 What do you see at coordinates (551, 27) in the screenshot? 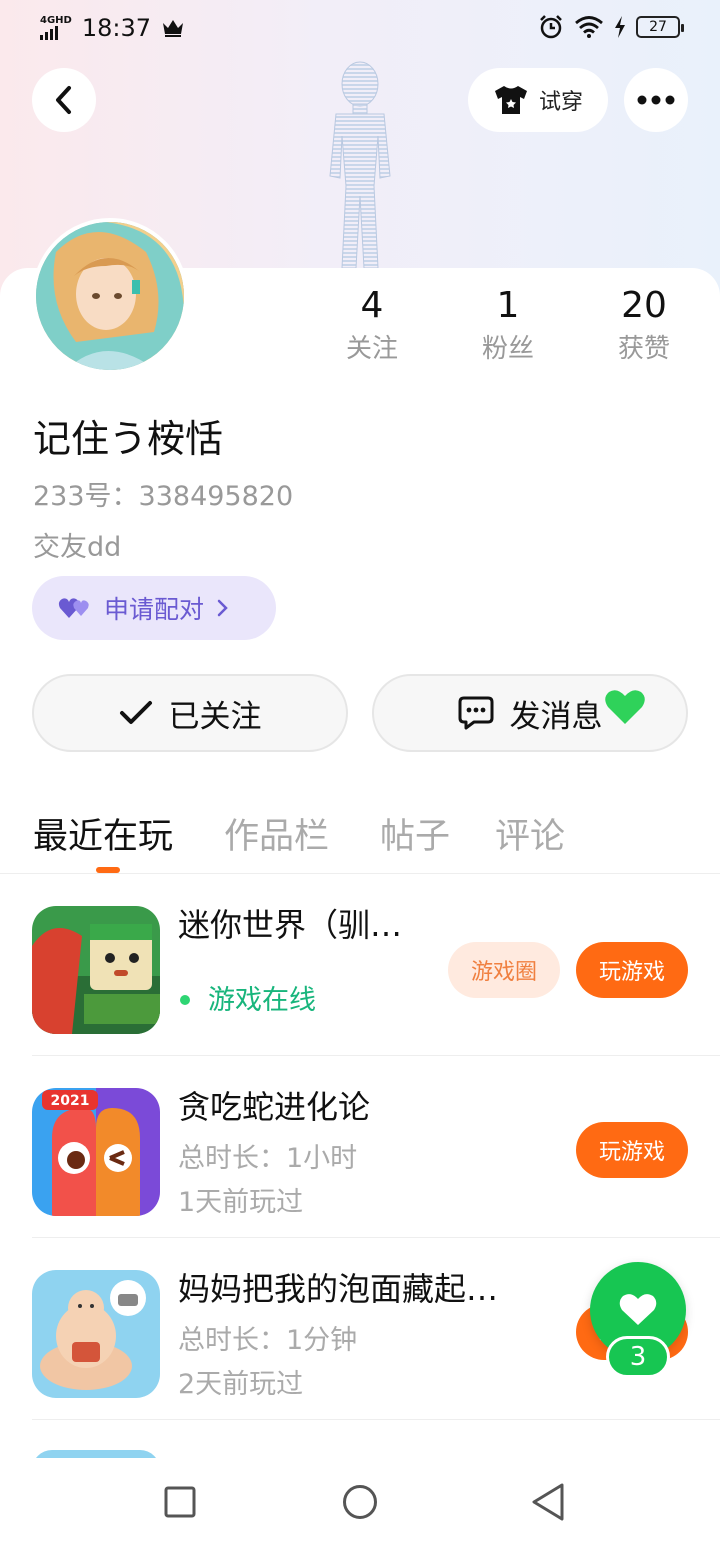
I see `alarm-icon` at bounding box center [551, 27].